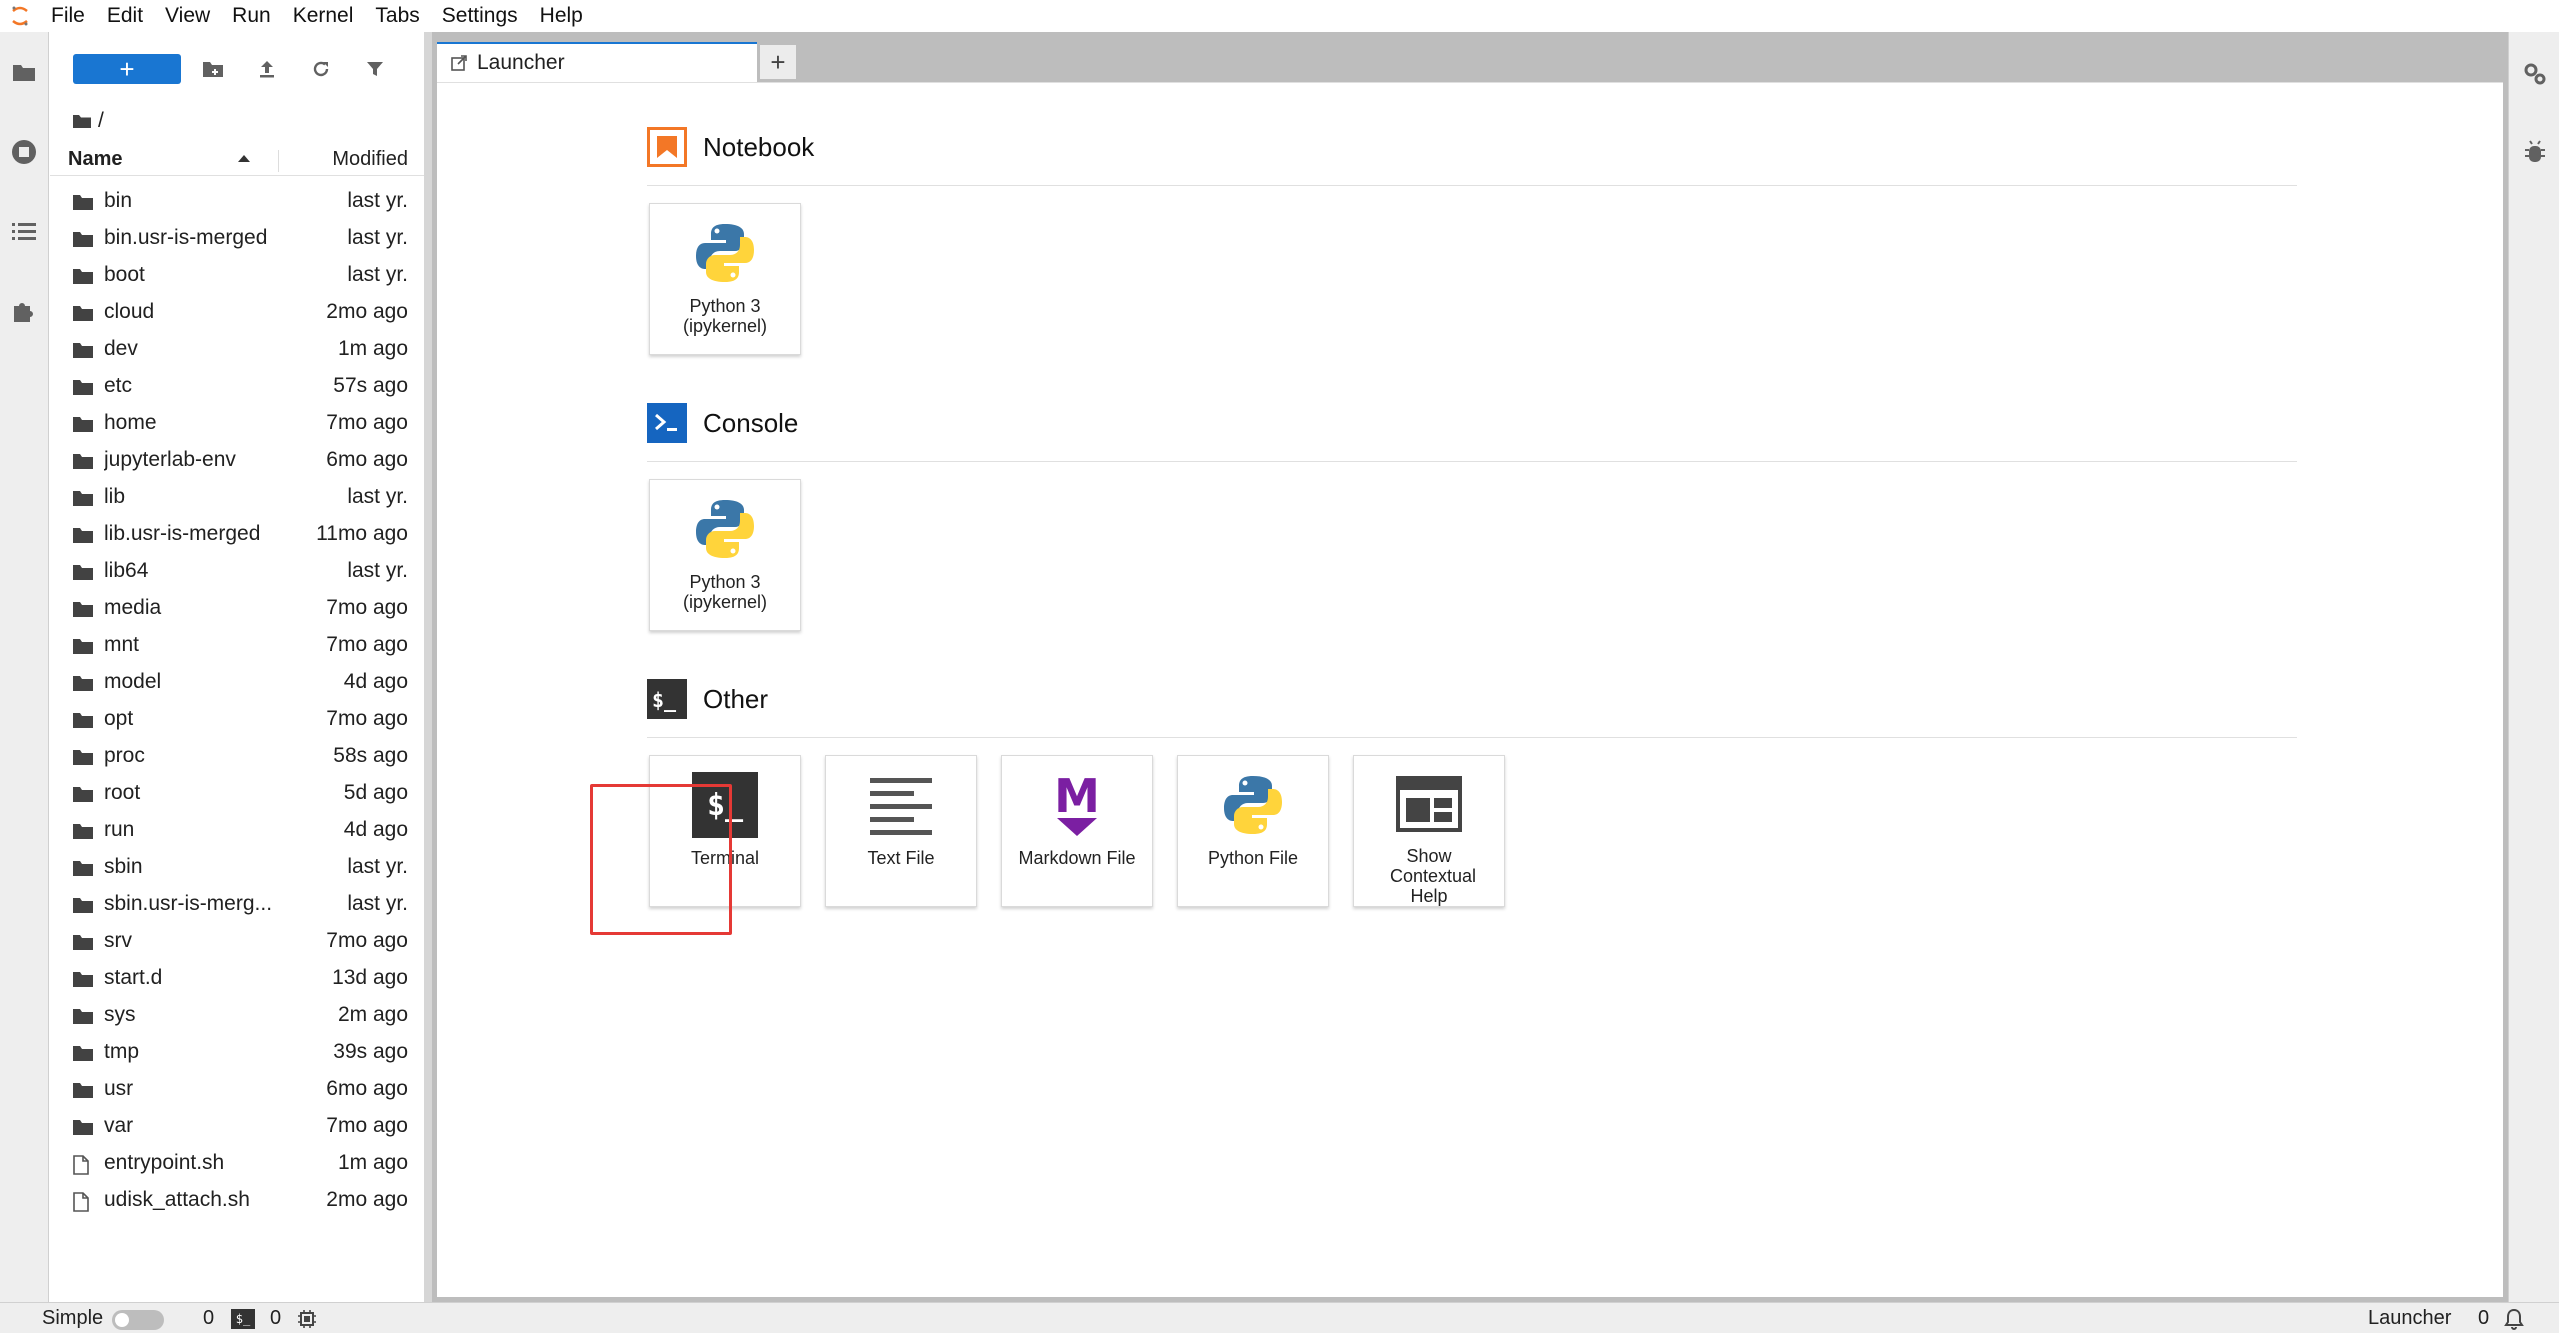  Describe the element at coordinates (237, 1016) in the screenshot. I see `file-list-row: sys 2m ago` at that location.